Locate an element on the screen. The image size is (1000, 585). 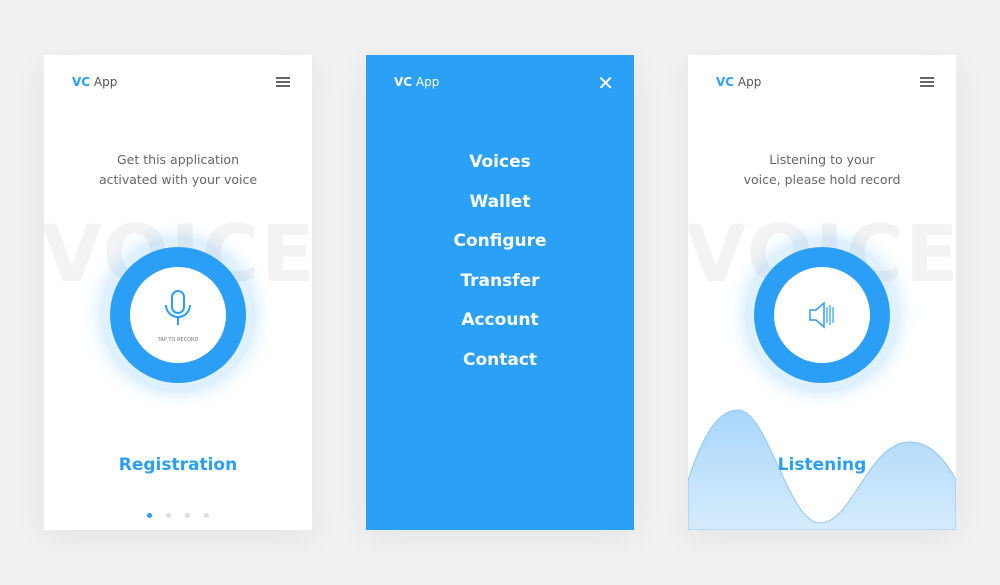
pagination is located at coordinates (178, 512).